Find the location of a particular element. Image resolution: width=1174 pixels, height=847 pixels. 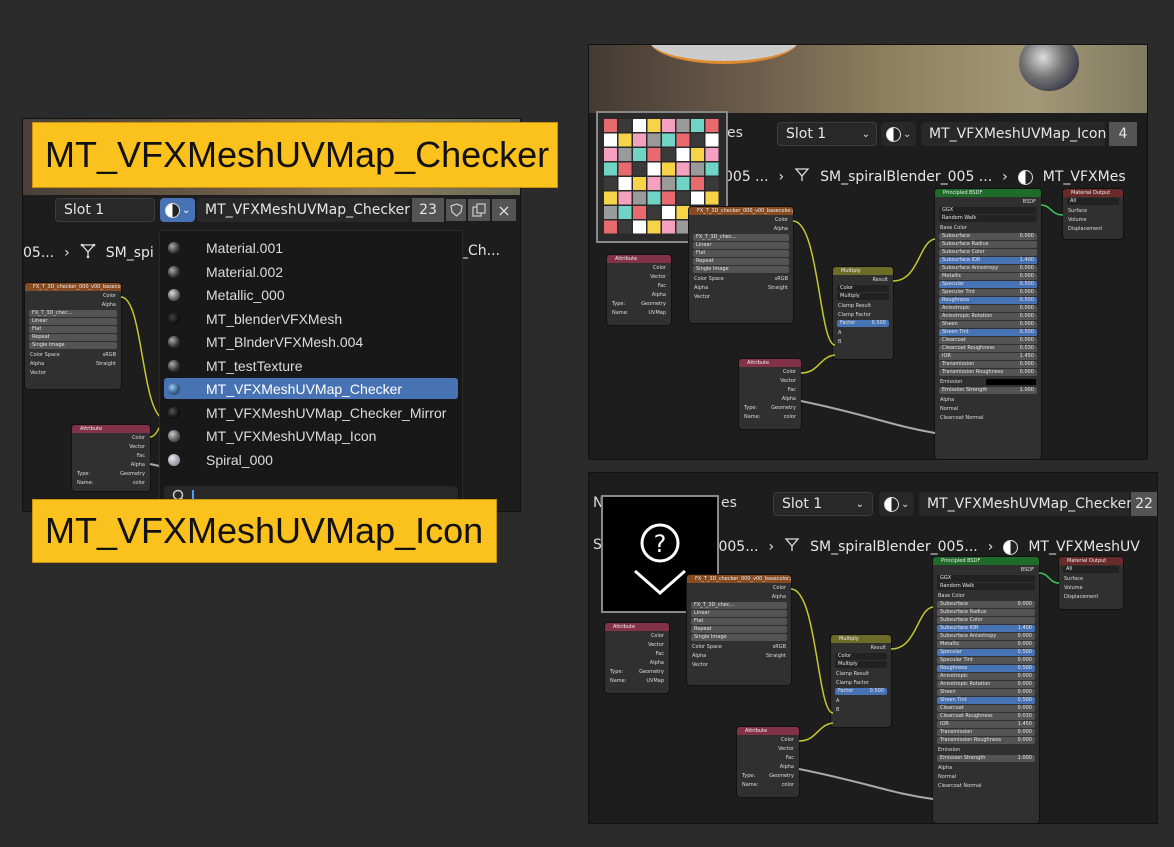

icon-callout: MT_VFXMeshUVMap_Icon is located at coordinates (264, 531).